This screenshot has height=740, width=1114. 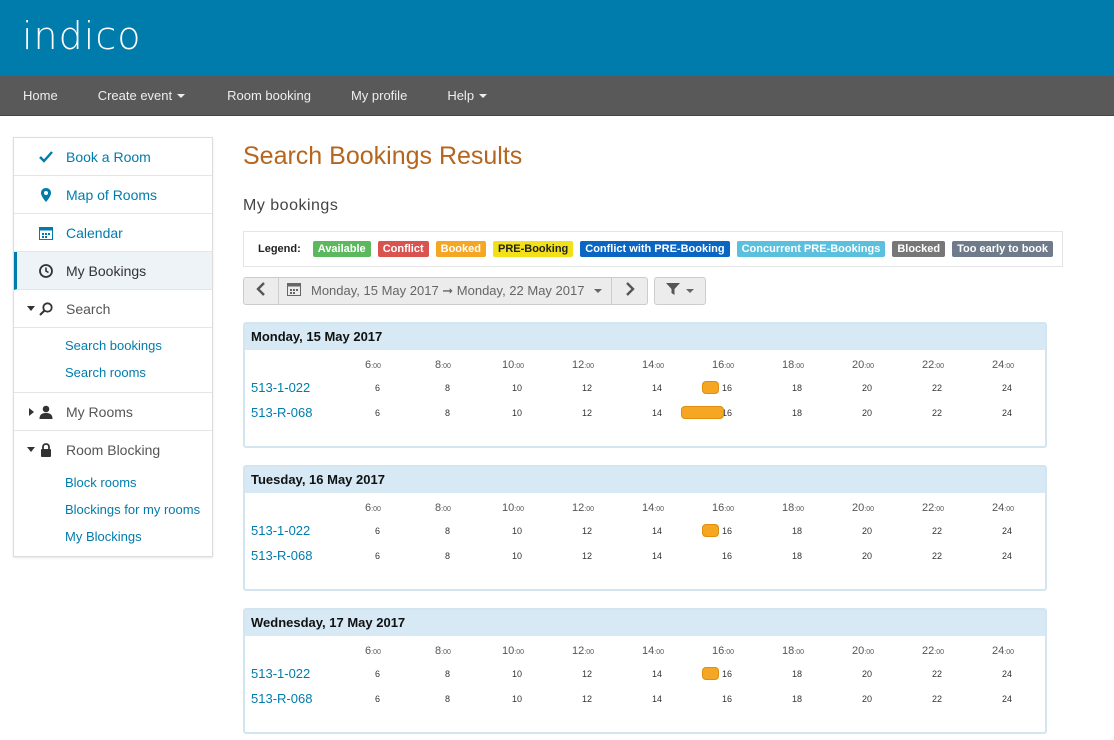 What do you see at coordinates (46, 450) in the screenshot?
I see `lock-icon` at bounding box center [46, 450].